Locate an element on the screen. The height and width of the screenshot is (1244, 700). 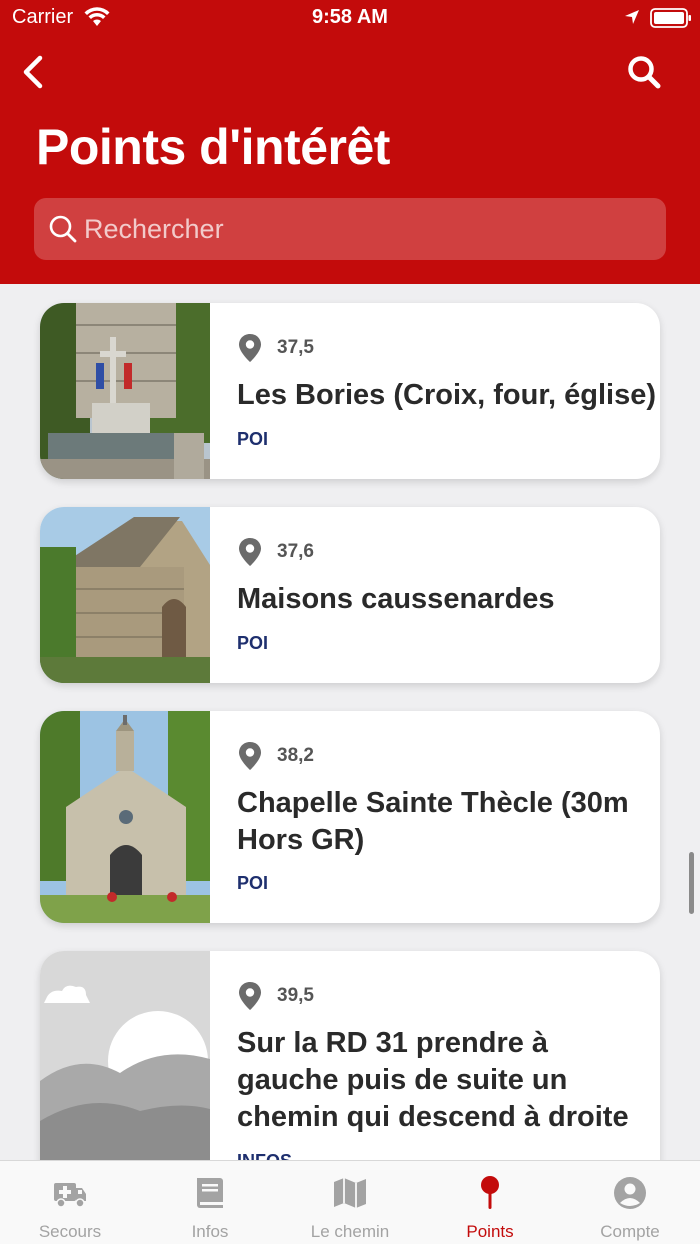
status-time: 9:58 AM is located at coordinates (350, 17).